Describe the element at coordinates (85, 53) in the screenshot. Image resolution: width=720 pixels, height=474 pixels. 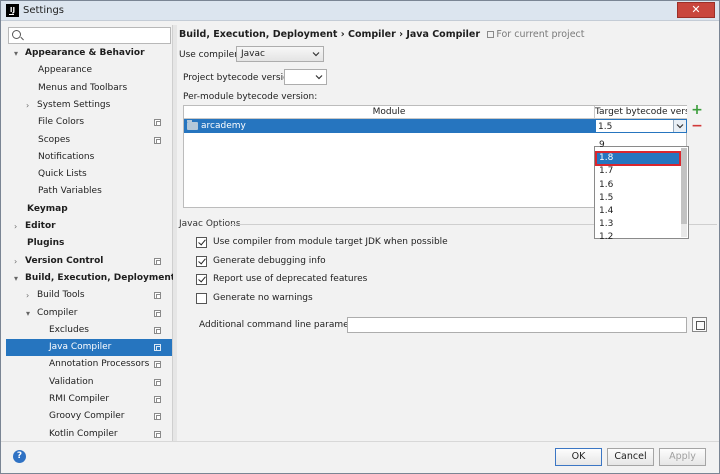
I see `sidebar-item-label: Appearance & Behavior` at that location.